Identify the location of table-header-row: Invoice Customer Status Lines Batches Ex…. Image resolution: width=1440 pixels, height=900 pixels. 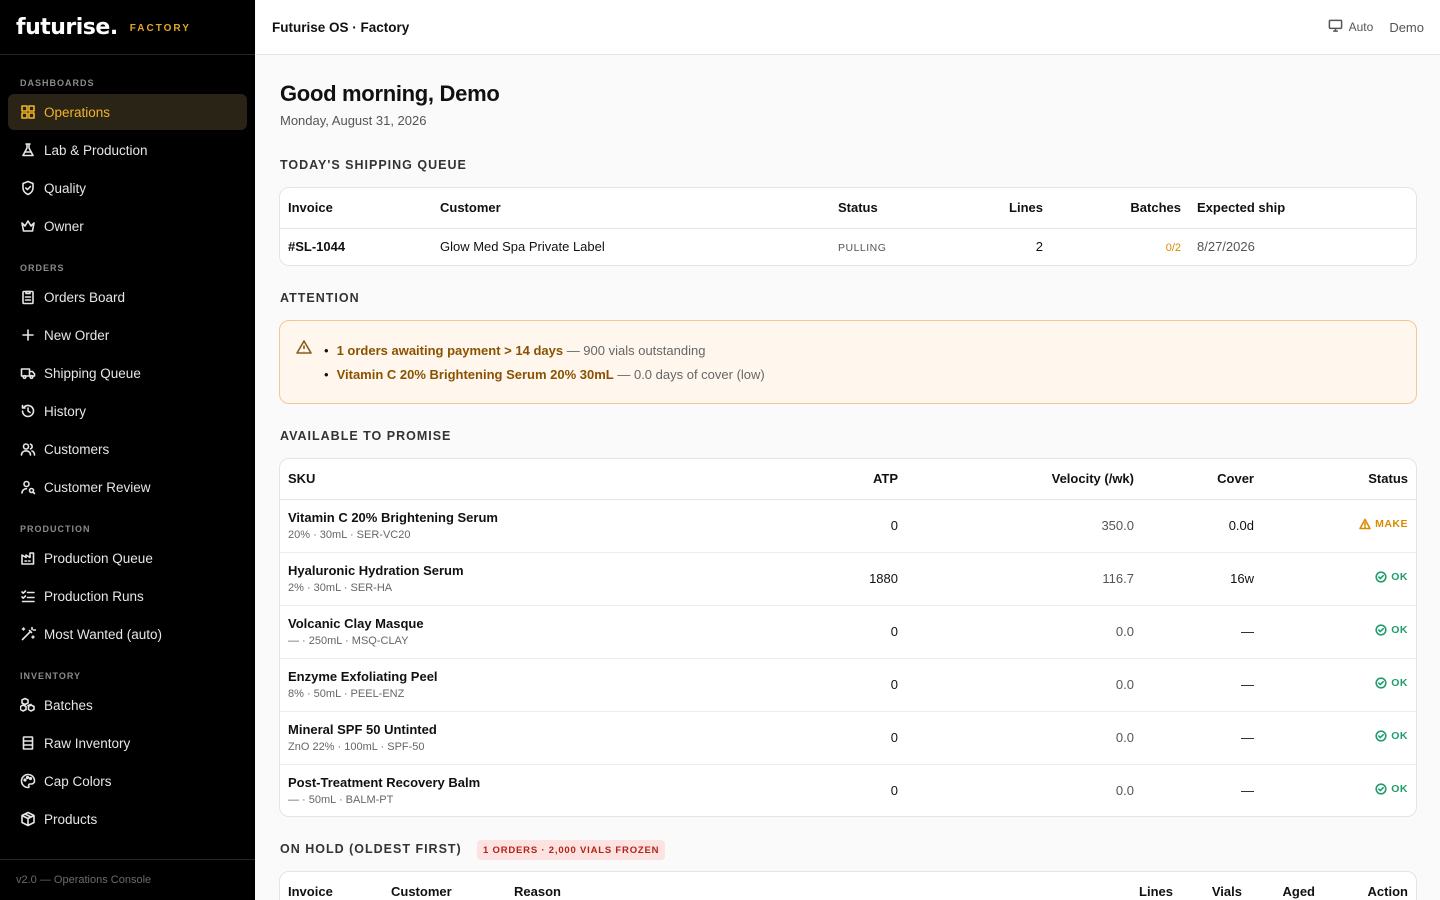
(848, 208).